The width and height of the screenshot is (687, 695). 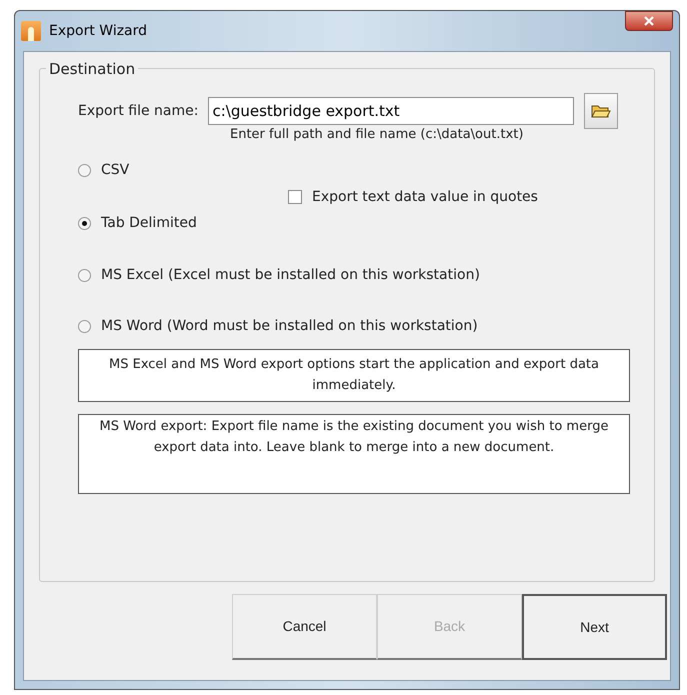 What do you see at coordinates (354, 454) in the screenshot?
I see `note-box: MS Word export: Export file name is the existing document you wish to merge export data into. Leave blank to merge into a new document.` at bounding box center [354, 454].